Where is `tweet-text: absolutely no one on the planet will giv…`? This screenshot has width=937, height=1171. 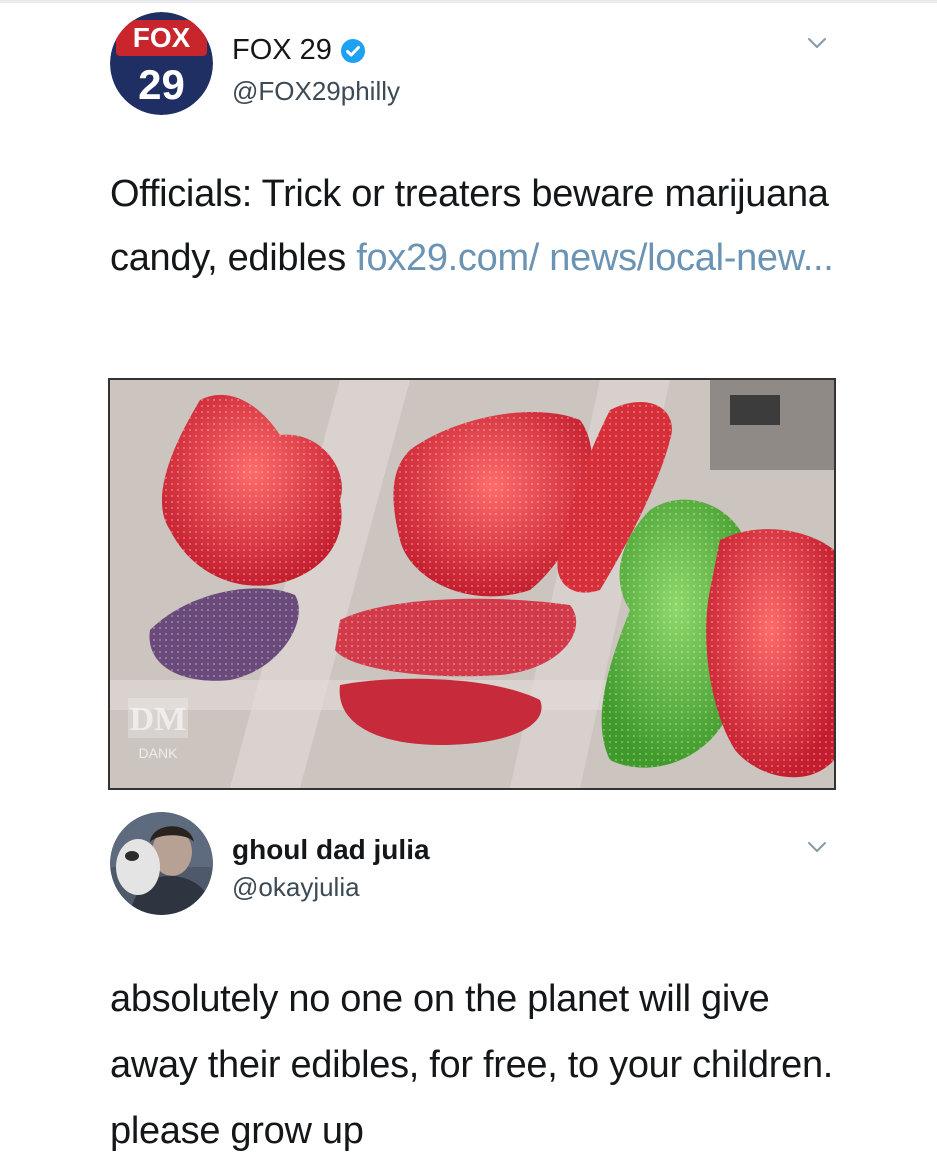
tweet-text: absolutely no one on the planet will giv… is located at coordinates (472, 1065).